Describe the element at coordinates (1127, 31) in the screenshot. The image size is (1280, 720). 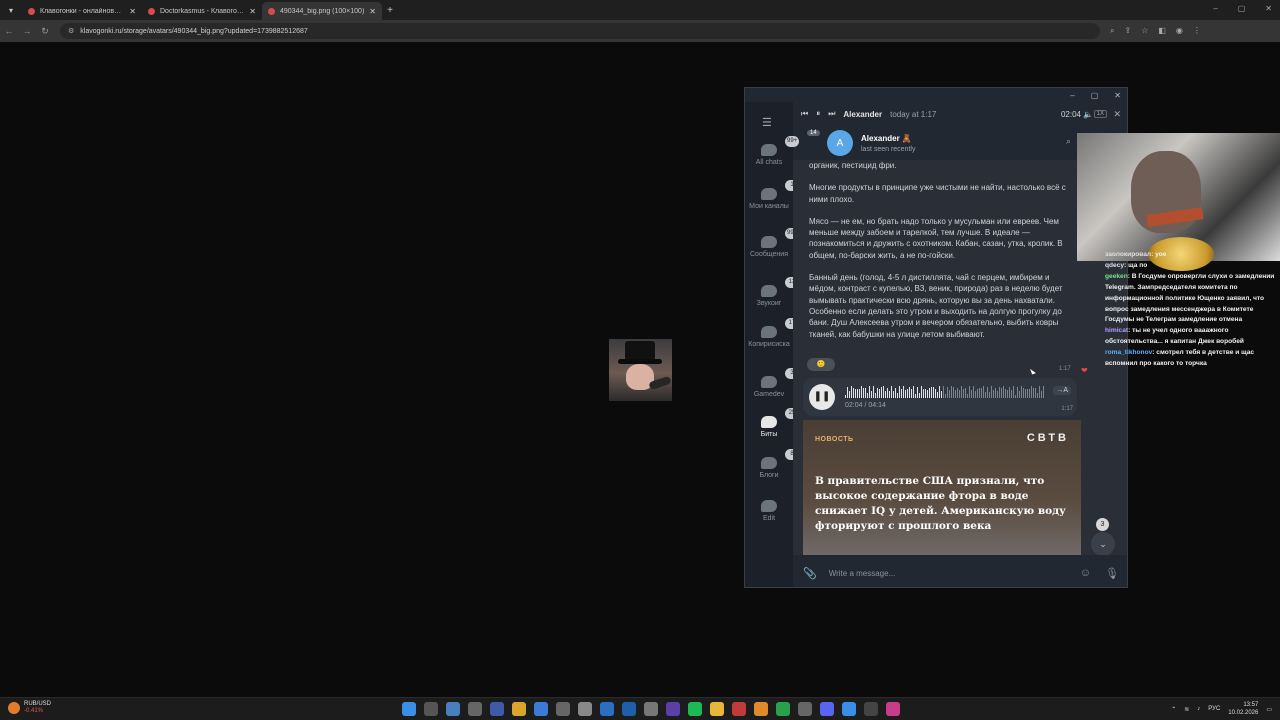
I see `share-icon: ⇪` at that location.